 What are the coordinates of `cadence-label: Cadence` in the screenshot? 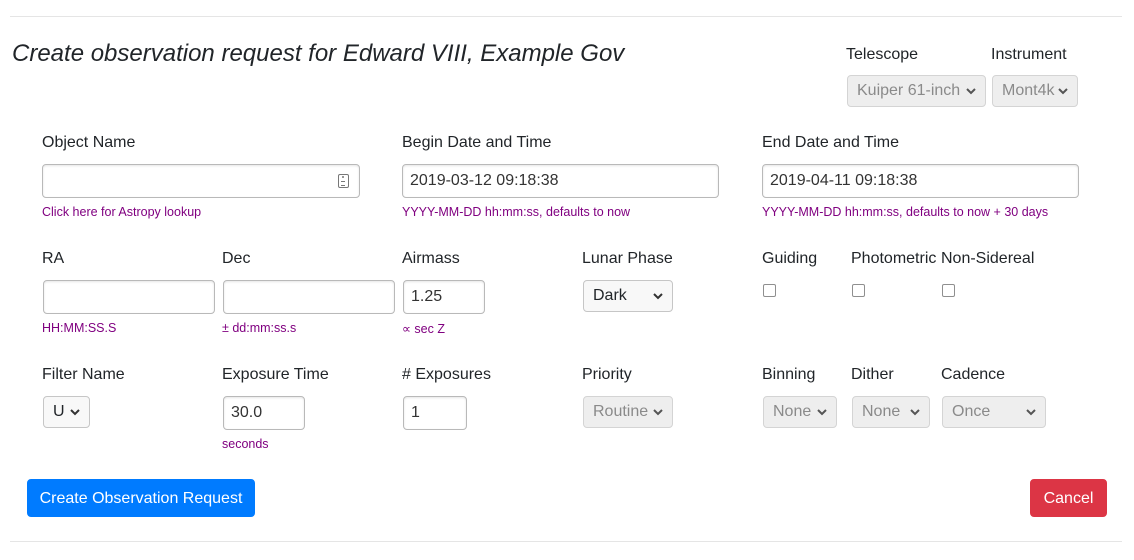 It's located at (973, 374).